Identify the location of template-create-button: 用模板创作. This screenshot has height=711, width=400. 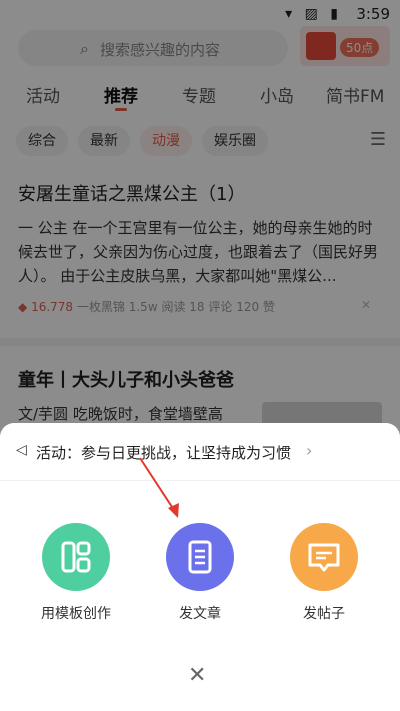
(76, 578).